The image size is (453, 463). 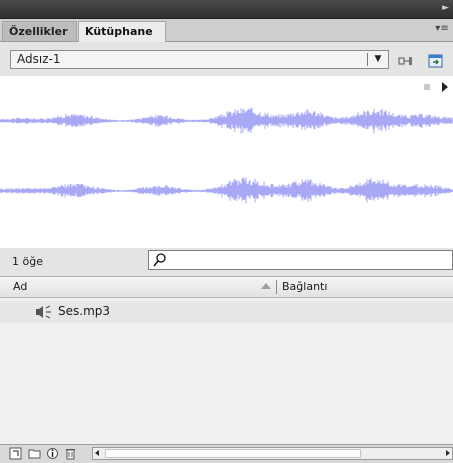 What do you see at coordinates (367, 59) in the screenshot?
I see `select-divider` at bounding box center [367, 59].